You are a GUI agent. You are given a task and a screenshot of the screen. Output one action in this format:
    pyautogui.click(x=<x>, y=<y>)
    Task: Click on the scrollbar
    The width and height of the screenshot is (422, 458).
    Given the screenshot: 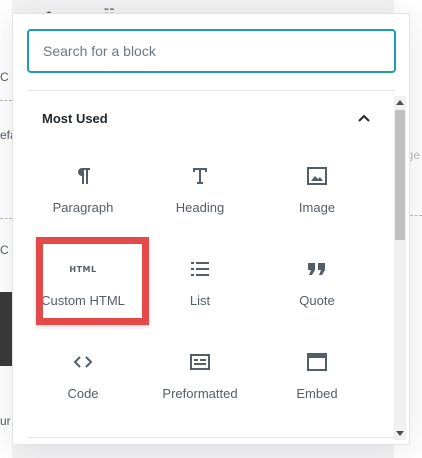 What is the action you would take?
    pyautogui.click(x=400, y=268)
    